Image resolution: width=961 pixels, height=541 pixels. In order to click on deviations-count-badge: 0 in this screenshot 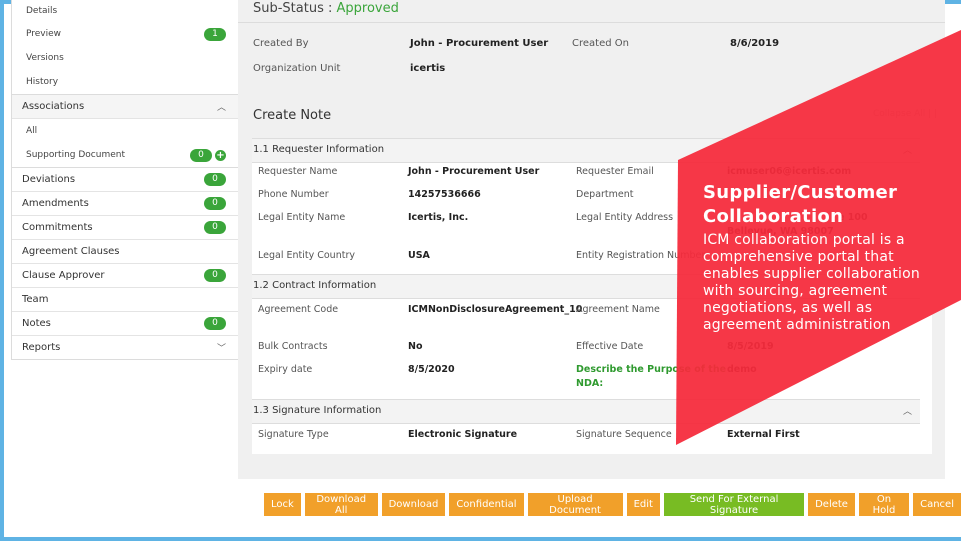, I will do `click(215, 179)`.